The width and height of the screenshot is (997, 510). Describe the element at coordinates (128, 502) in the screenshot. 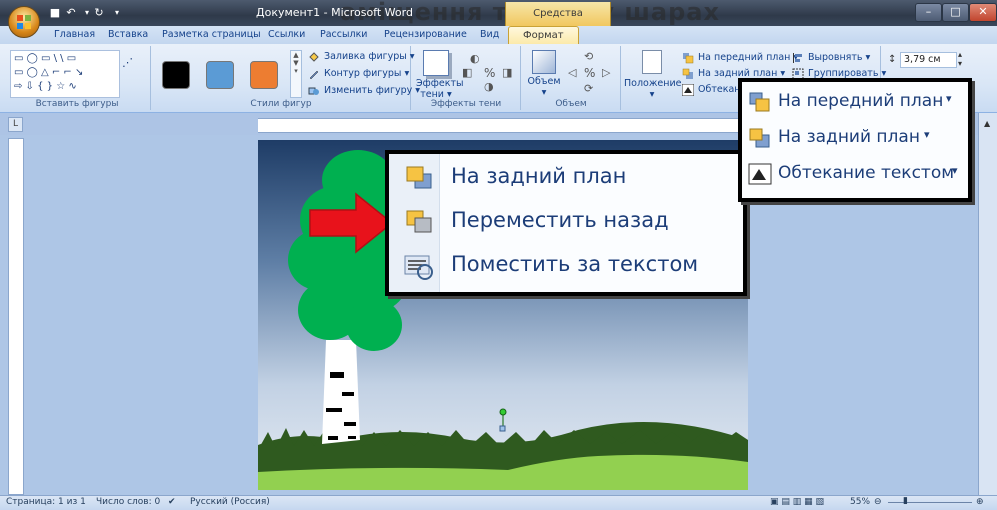

I see `word-count: Число слов: 0` at that location.